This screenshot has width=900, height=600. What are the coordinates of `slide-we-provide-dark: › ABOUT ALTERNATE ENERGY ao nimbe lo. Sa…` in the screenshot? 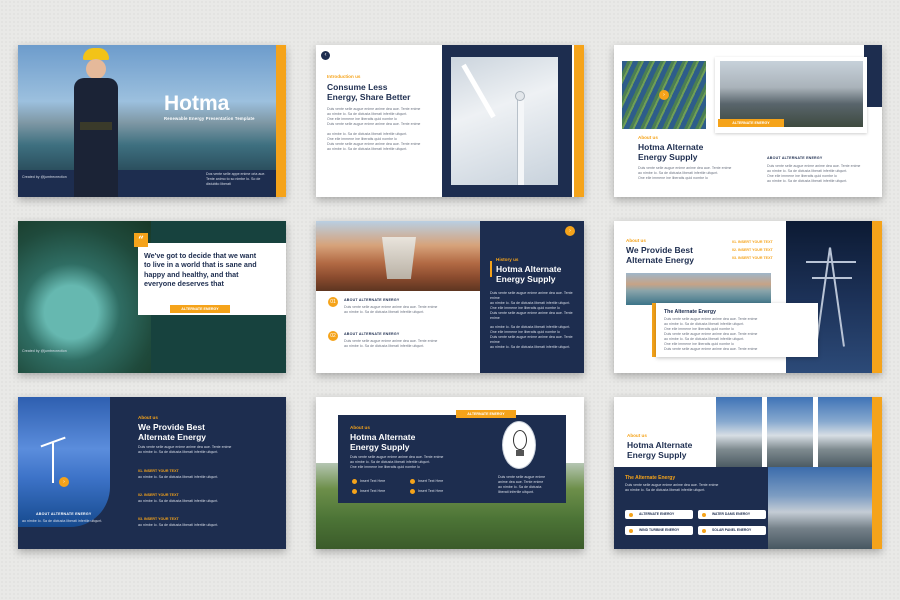 It's located at (152, 473).